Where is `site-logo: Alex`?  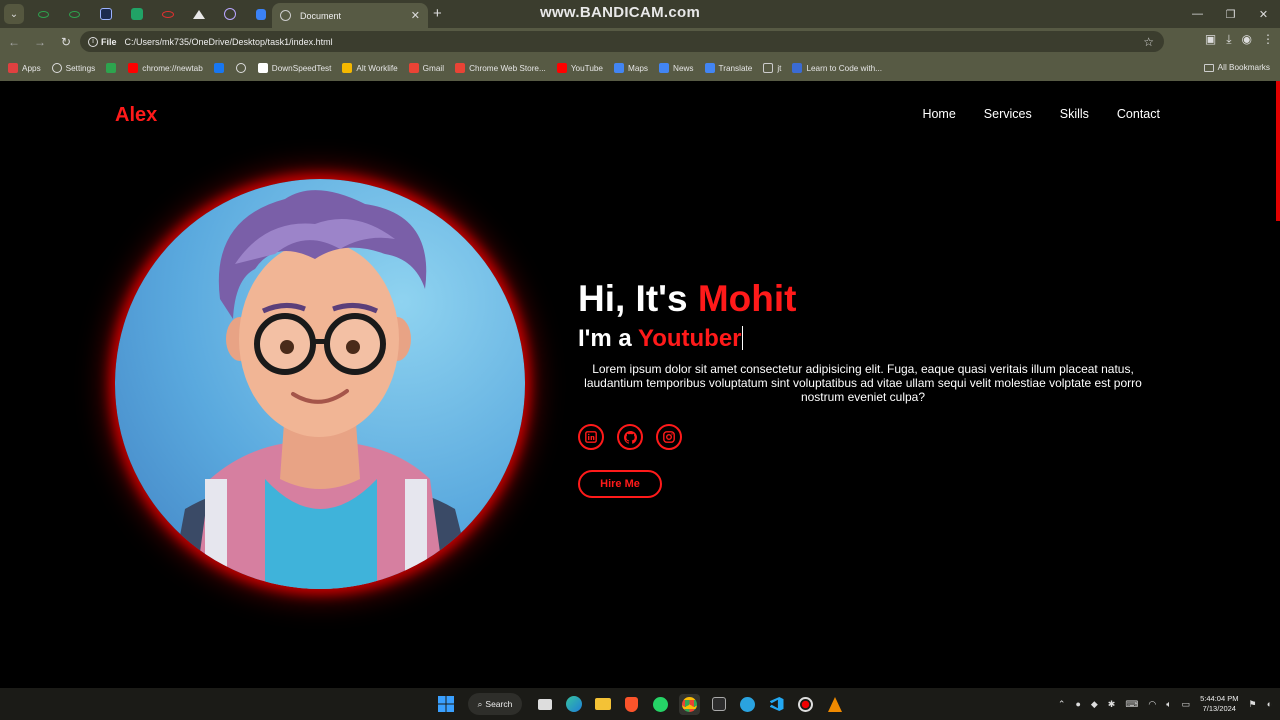
site-logo: Alex is located at coordinates (136, 115).